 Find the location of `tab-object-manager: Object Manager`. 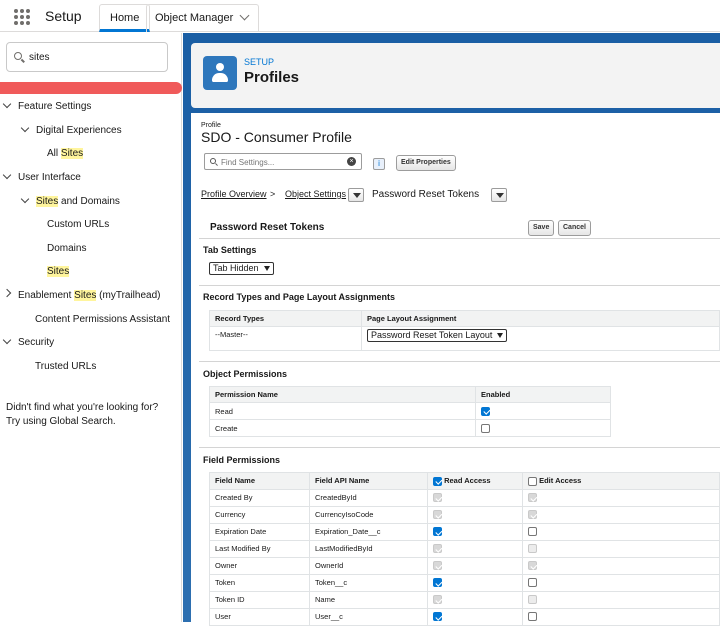

tab-object-manager: Object Manager is located at coordinates (202, 18).